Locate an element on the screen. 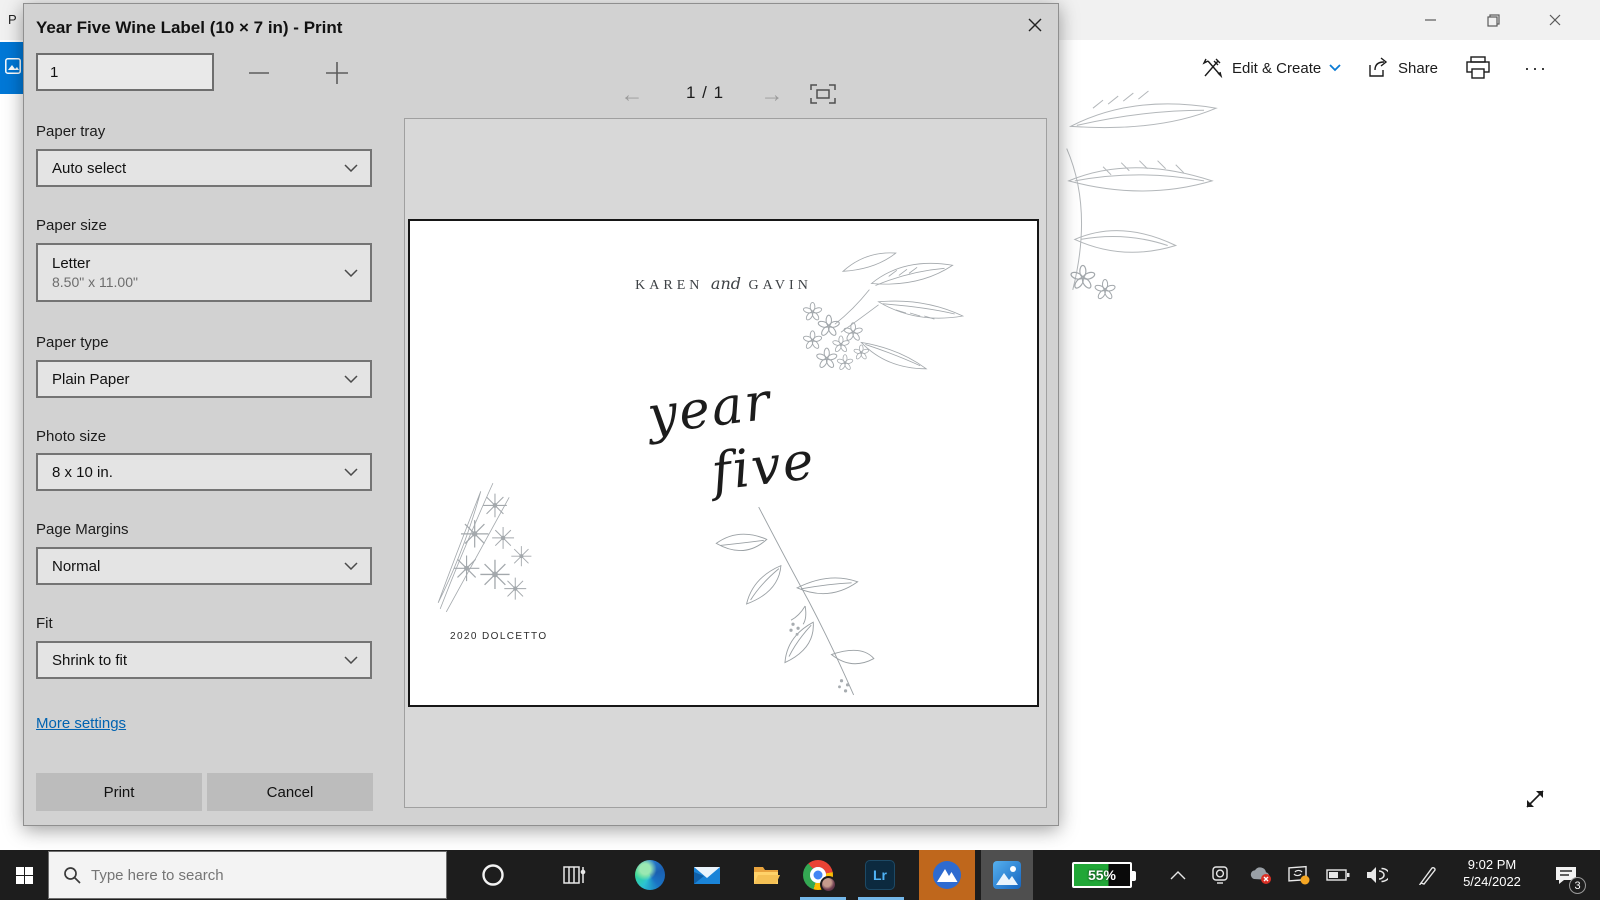 This screenshot has width=1600, height=900. photos-taskbar-button is located at coordinates (1007, 875).